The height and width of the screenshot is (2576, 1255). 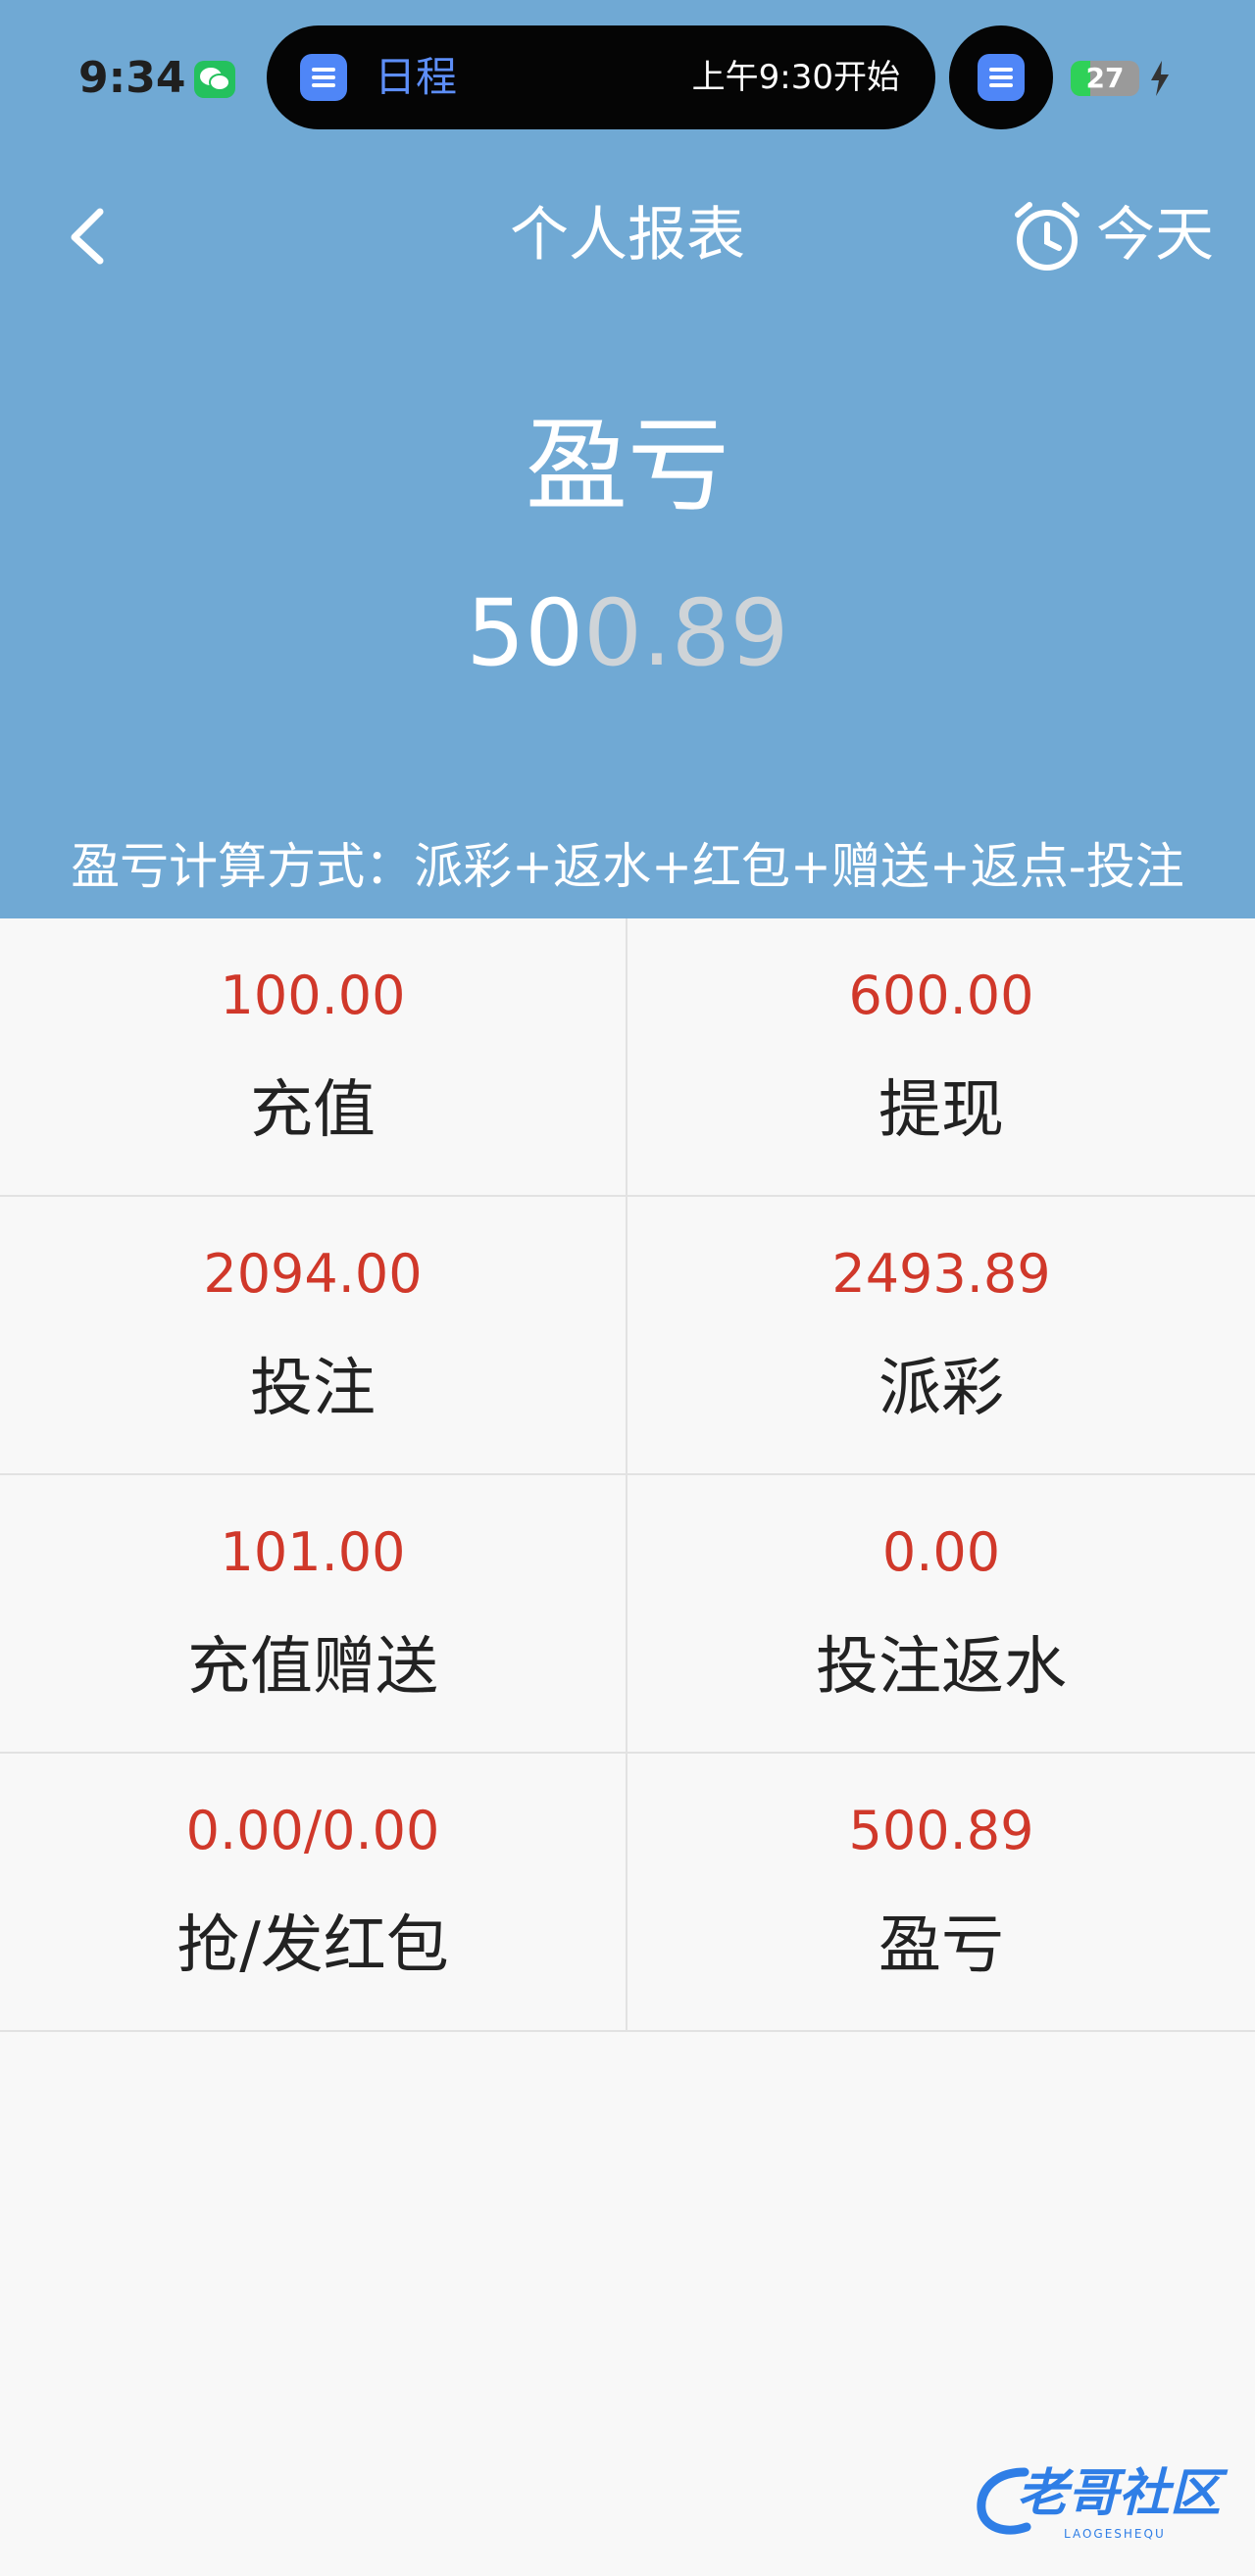 What do you see at coordinates (941, 1830) in the screenshot?
I see `stat-value: 500.89` at bounding box center [941, 1830].